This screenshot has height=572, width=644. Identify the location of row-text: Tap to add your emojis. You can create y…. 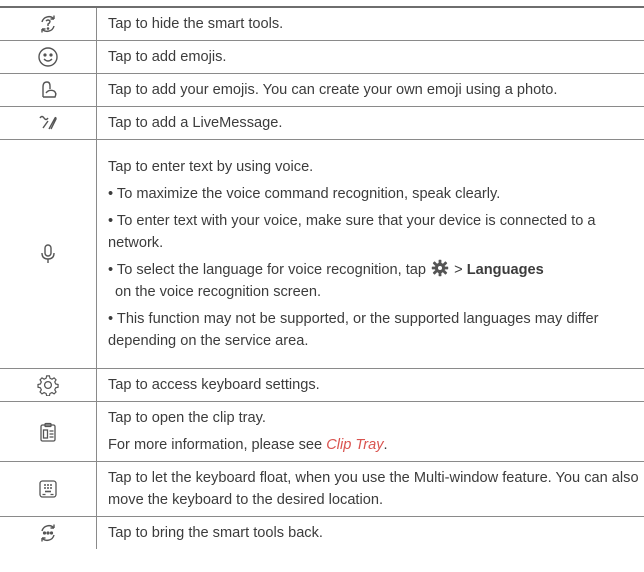
(333, 90).